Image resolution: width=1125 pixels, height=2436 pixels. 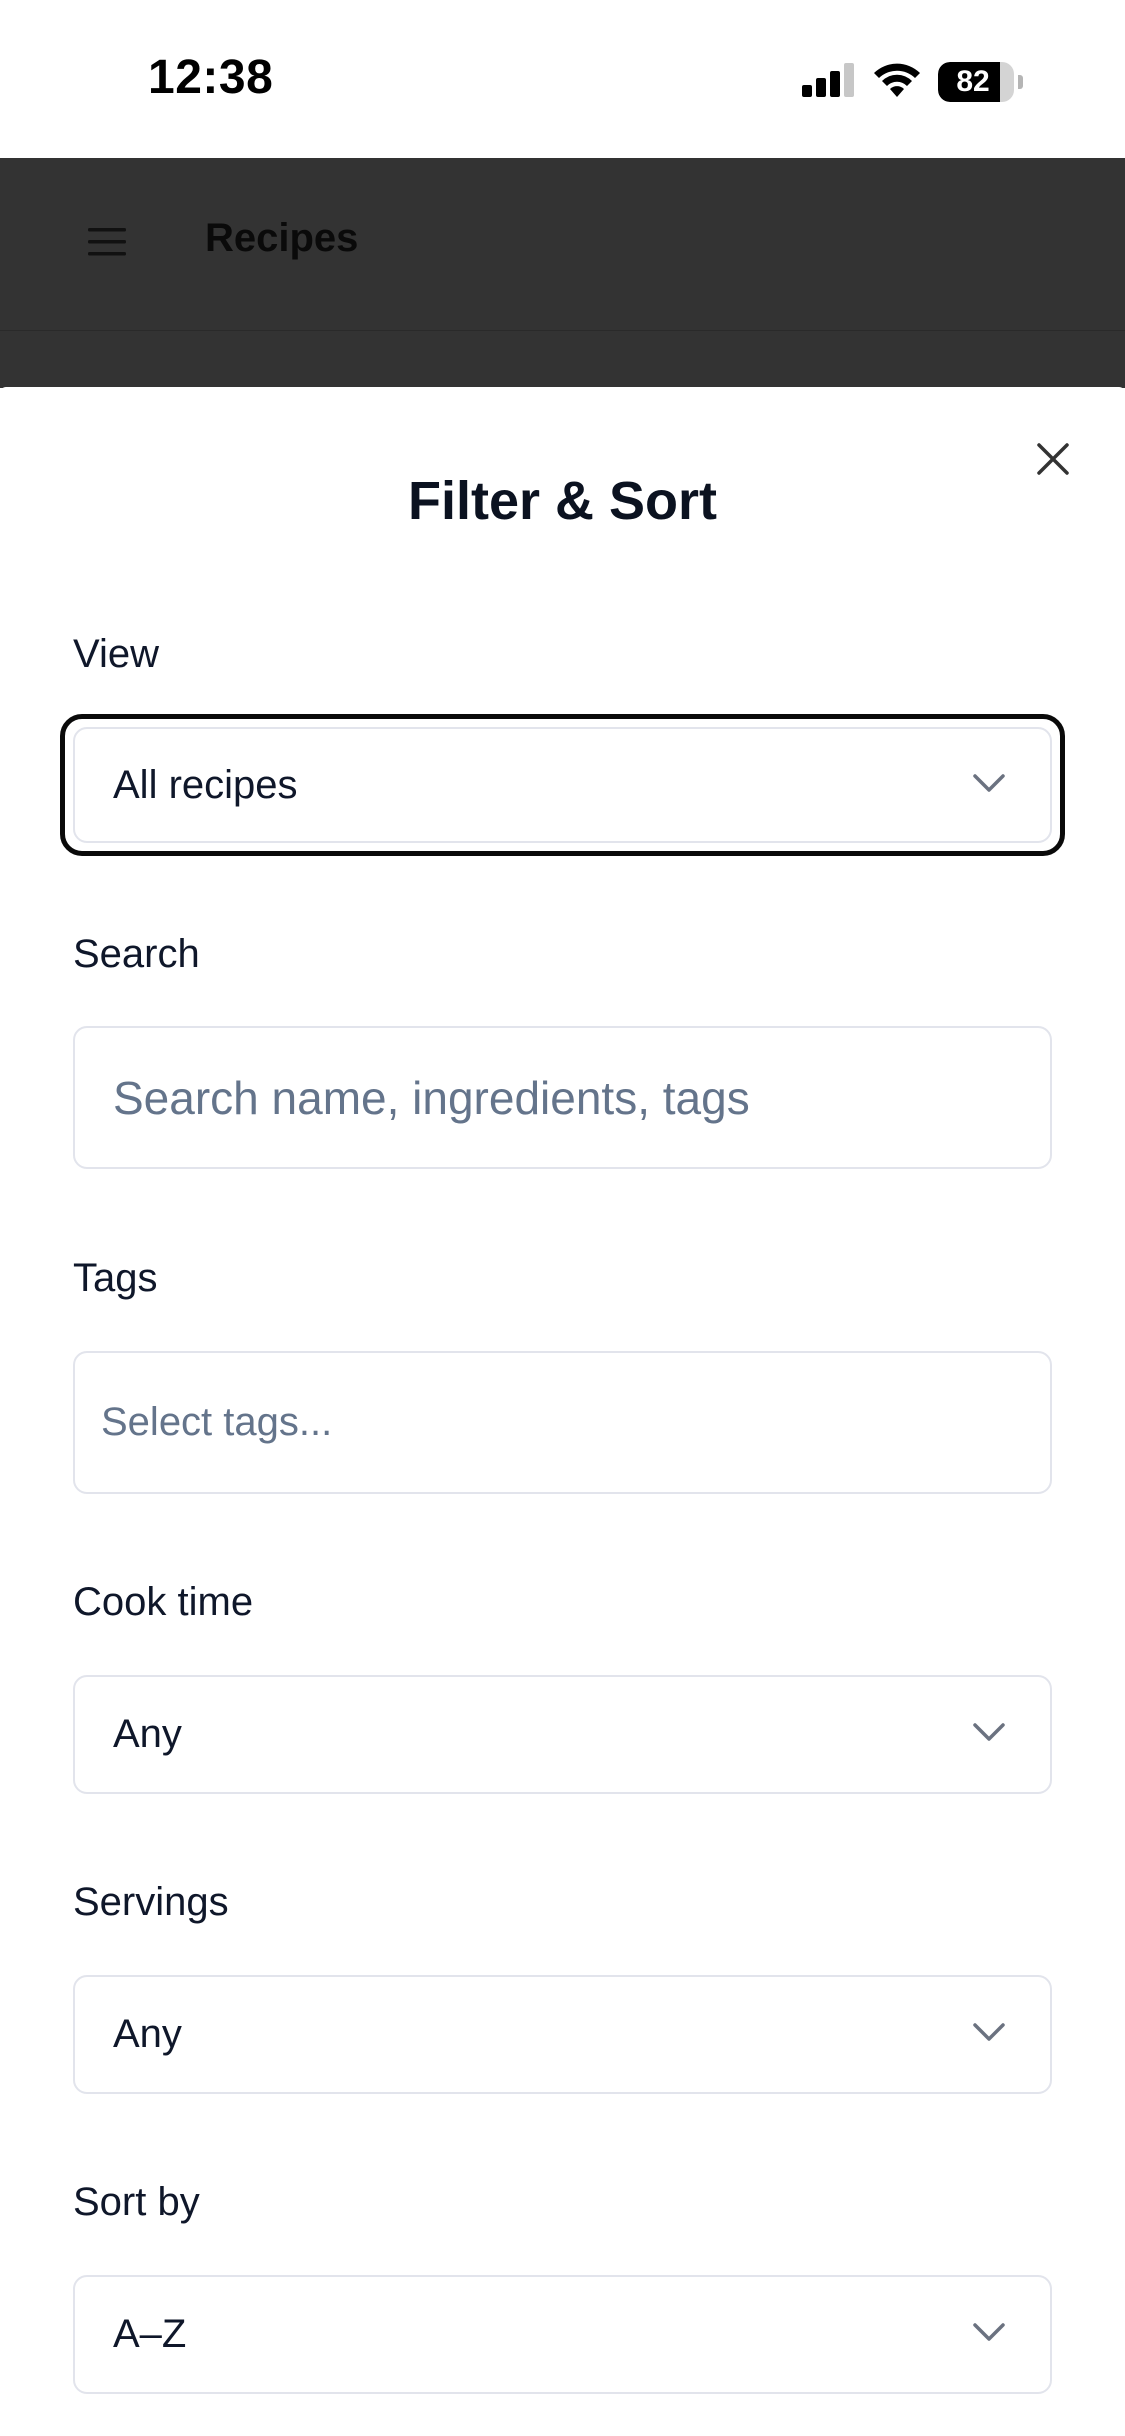 I want to click on search-label: Search, so click(x=136, y=954).